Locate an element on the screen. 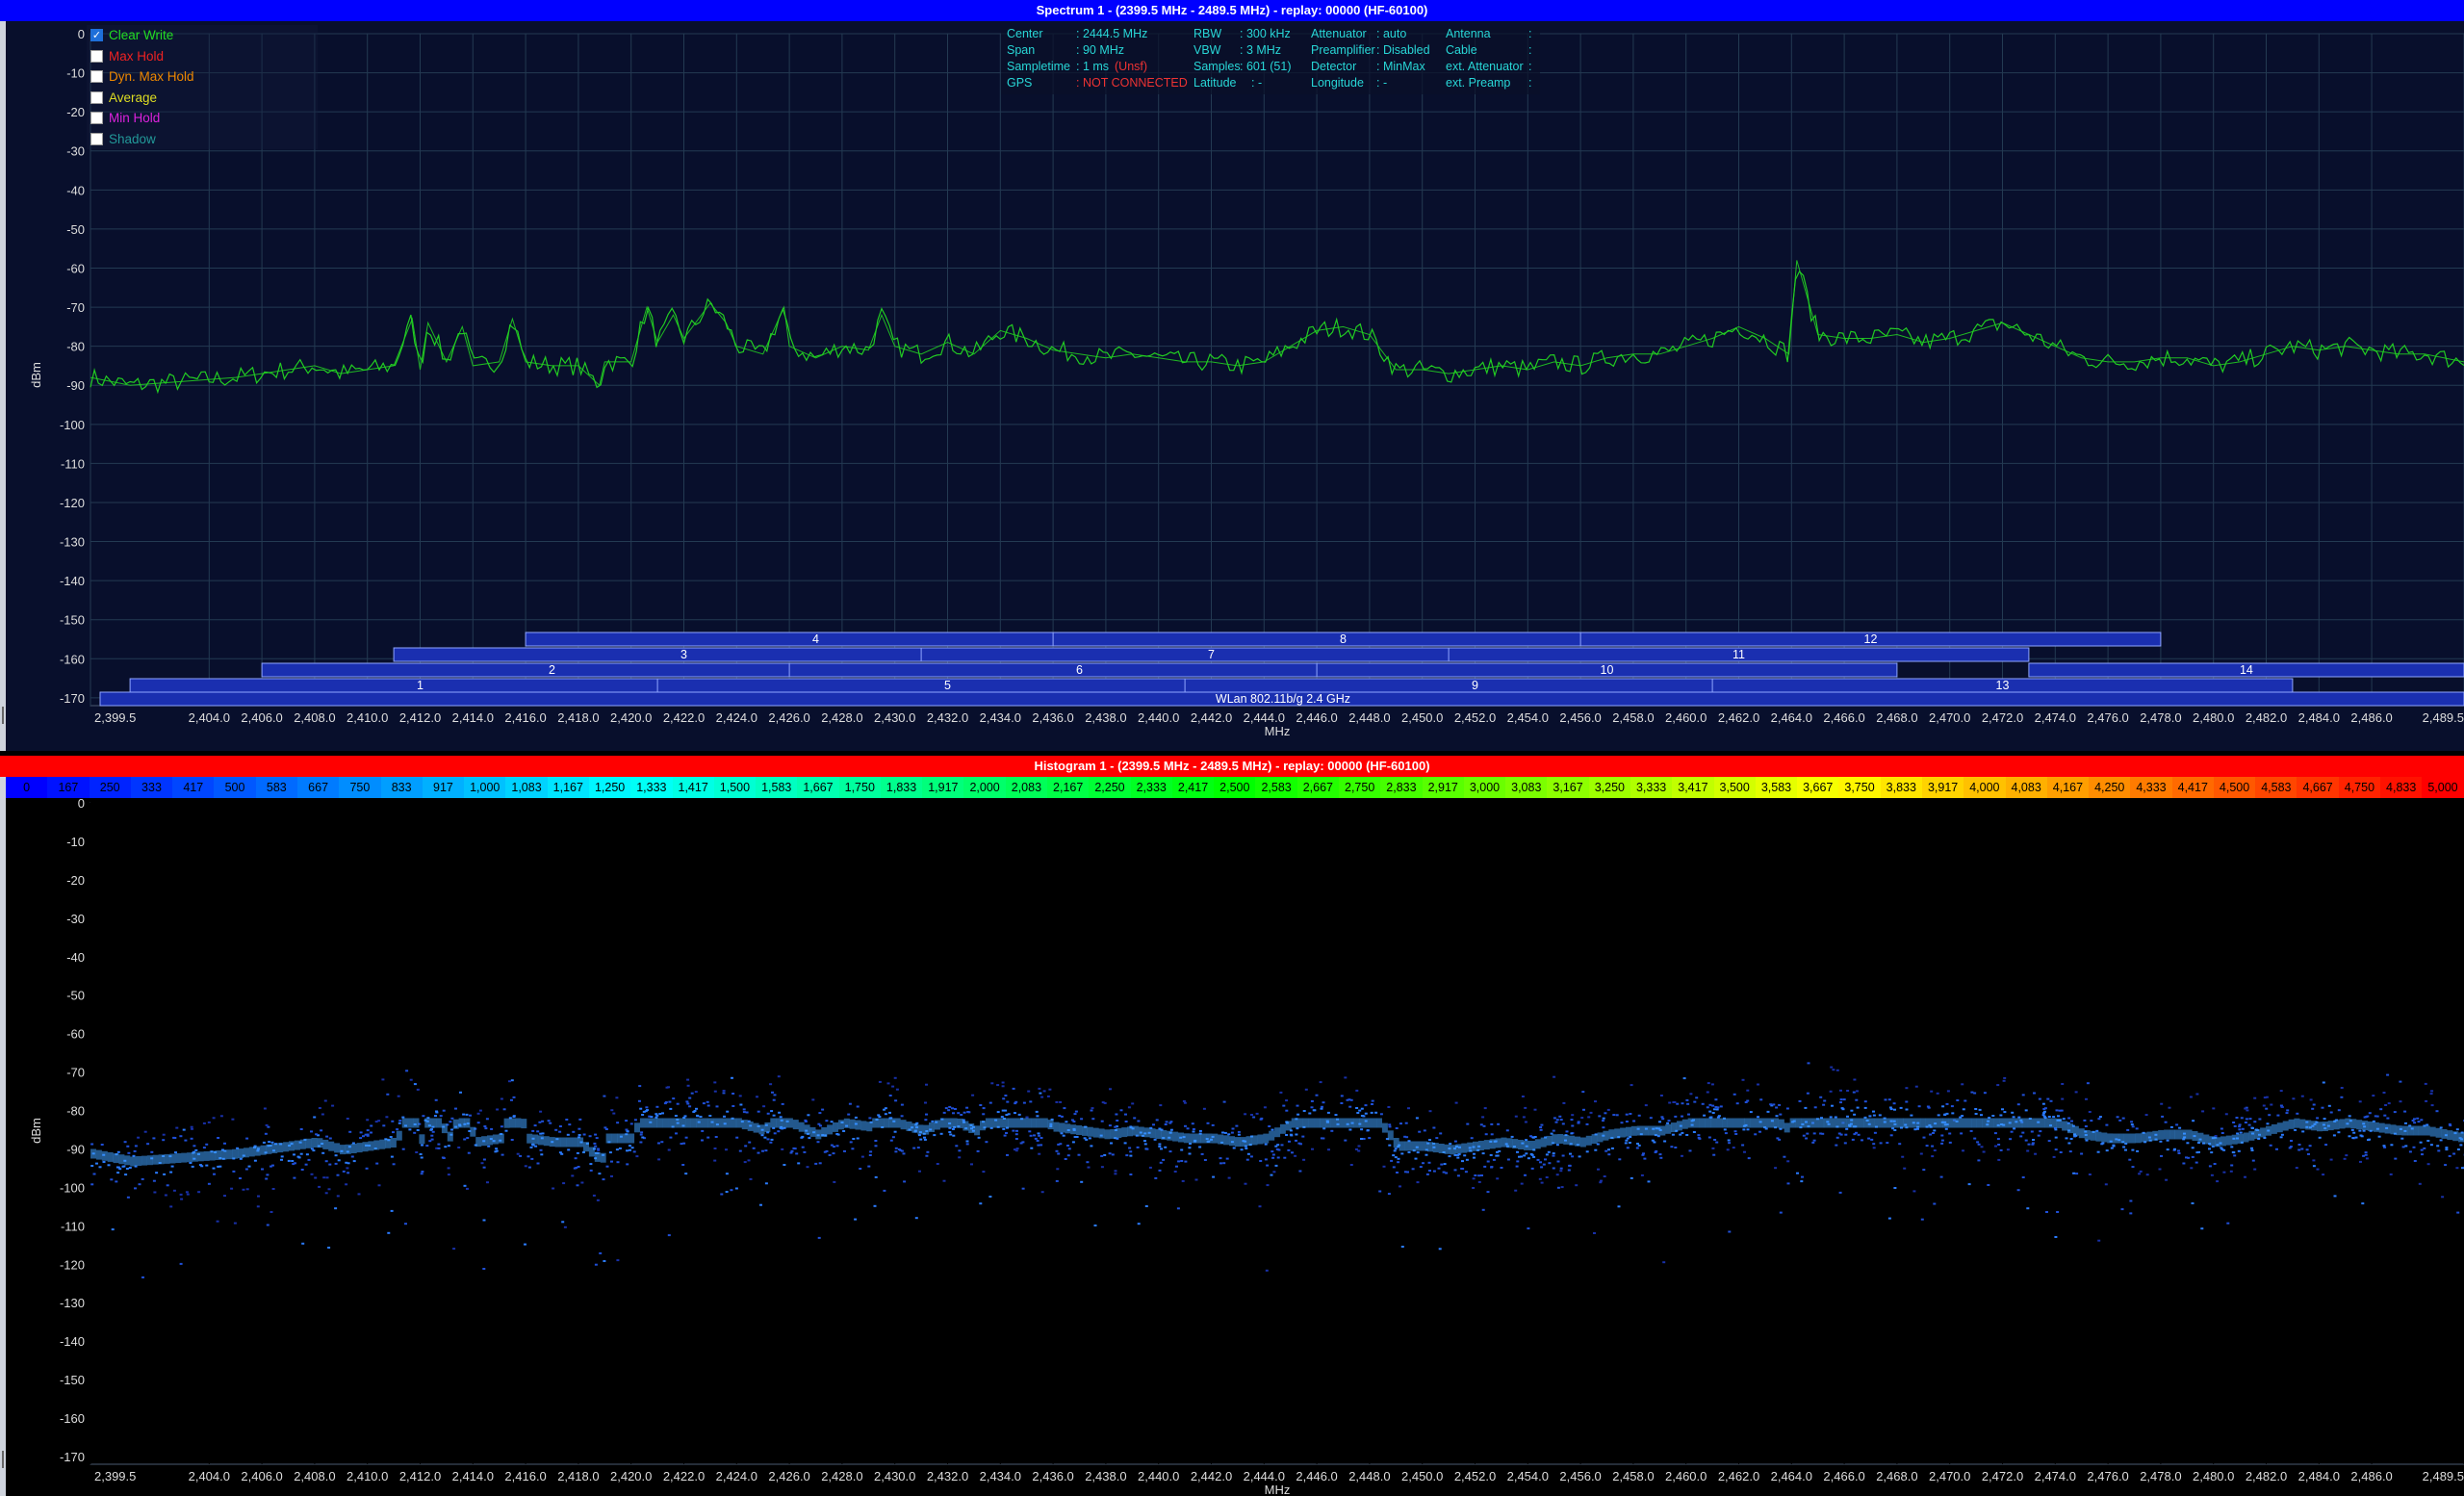  min-hold-checkbox is located at coordinates (96, 118).